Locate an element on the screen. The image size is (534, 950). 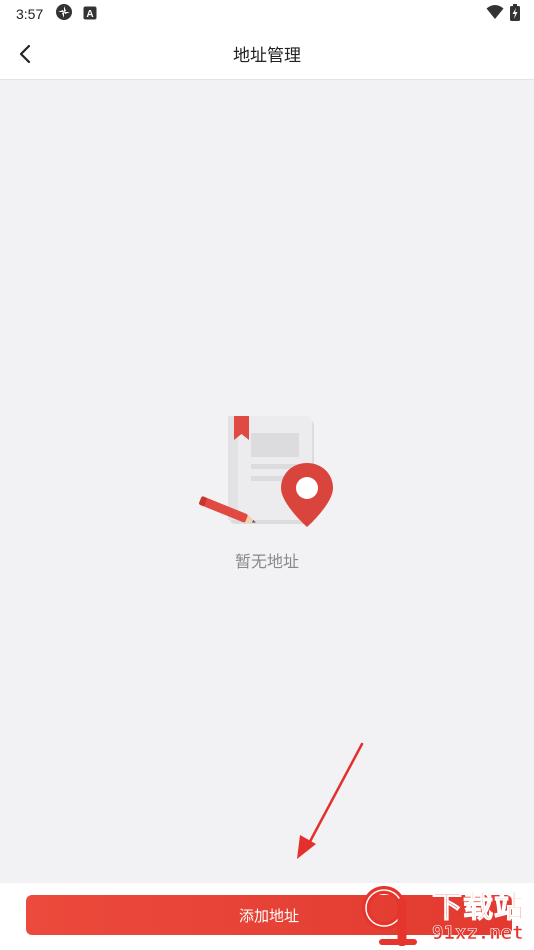
header-bar: 地址管理 is located at coordinates (267, 54).